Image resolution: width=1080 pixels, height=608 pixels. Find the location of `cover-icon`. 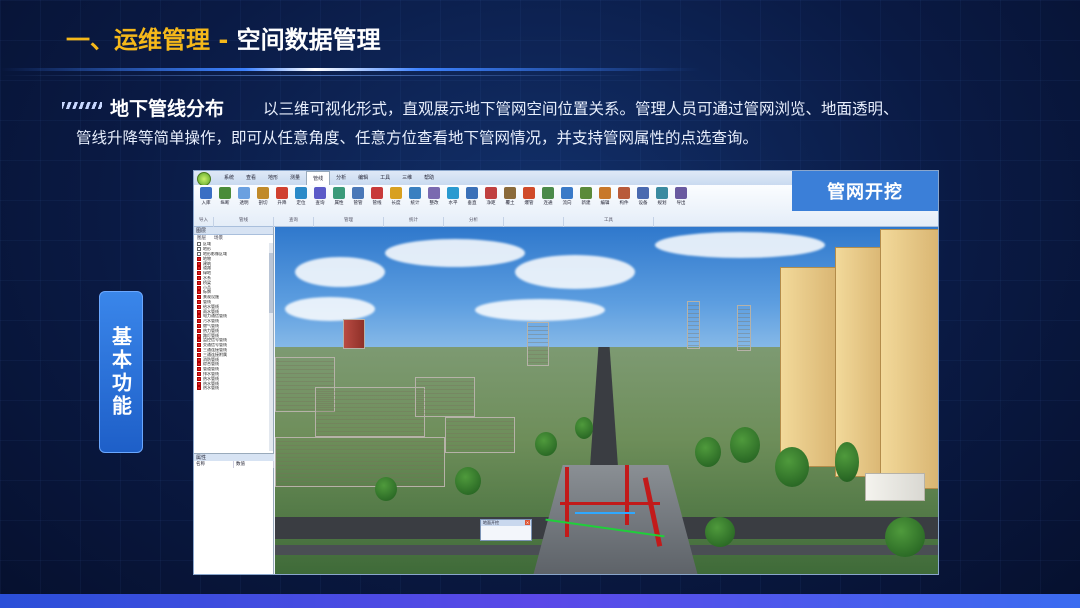

cover-icon is located at coordinates (510, 193).